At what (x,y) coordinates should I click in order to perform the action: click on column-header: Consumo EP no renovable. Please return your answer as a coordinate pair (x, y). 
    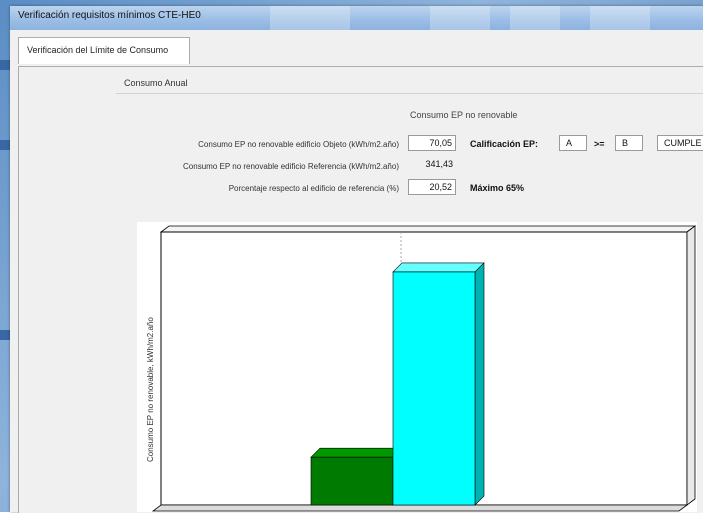
    Looking at the image, I should click on (464, 115).